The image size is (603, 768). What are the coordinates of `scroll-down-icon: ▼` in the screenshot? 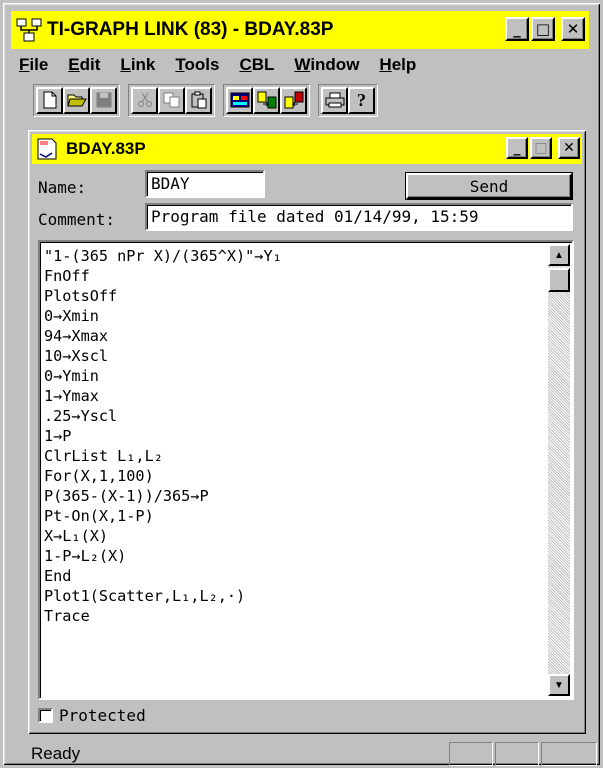 It's located at (559, 685).